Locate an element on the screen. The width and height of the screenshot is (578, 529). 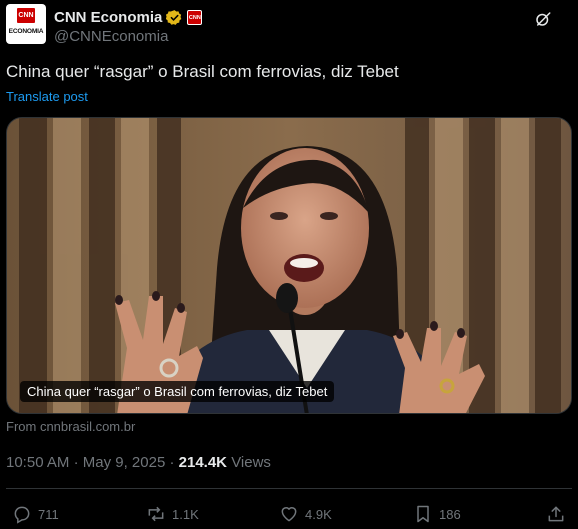
share-button is located at coordinates (559, 514).